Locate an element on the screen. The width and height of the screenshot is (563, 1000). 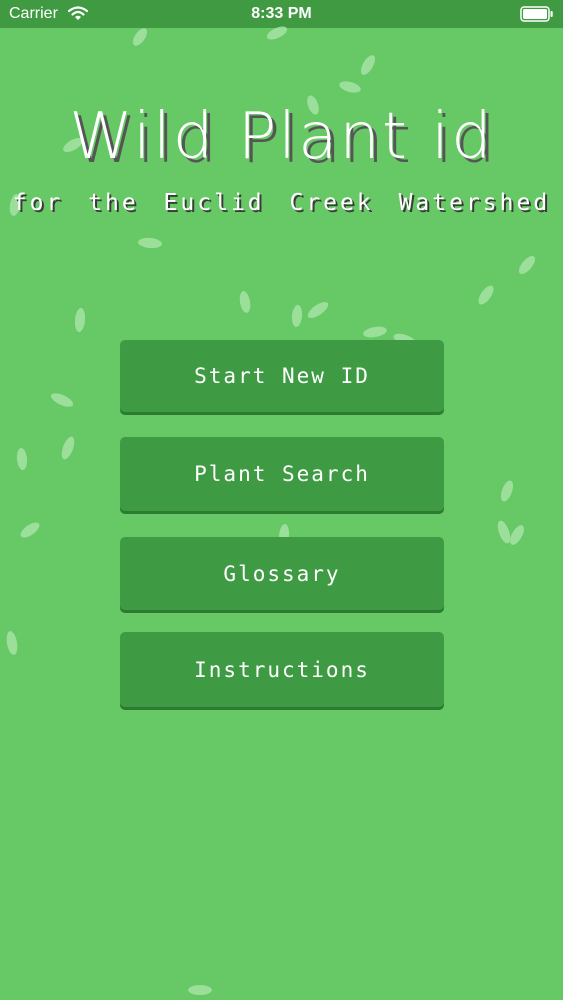
app-title: Wild Plant id is located at coordinates (281, 137).